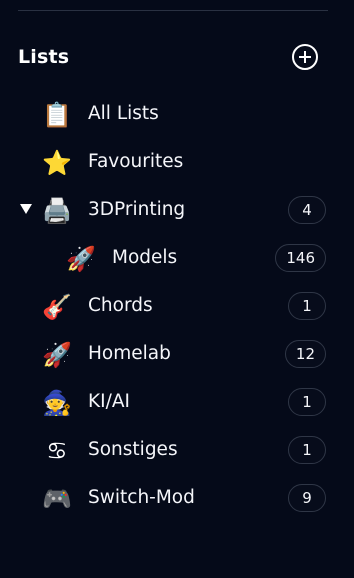 The image size is (354, 578). I want to click on list-item-sonstiges: ♋ Sonstiges 1, so click(177, 450).